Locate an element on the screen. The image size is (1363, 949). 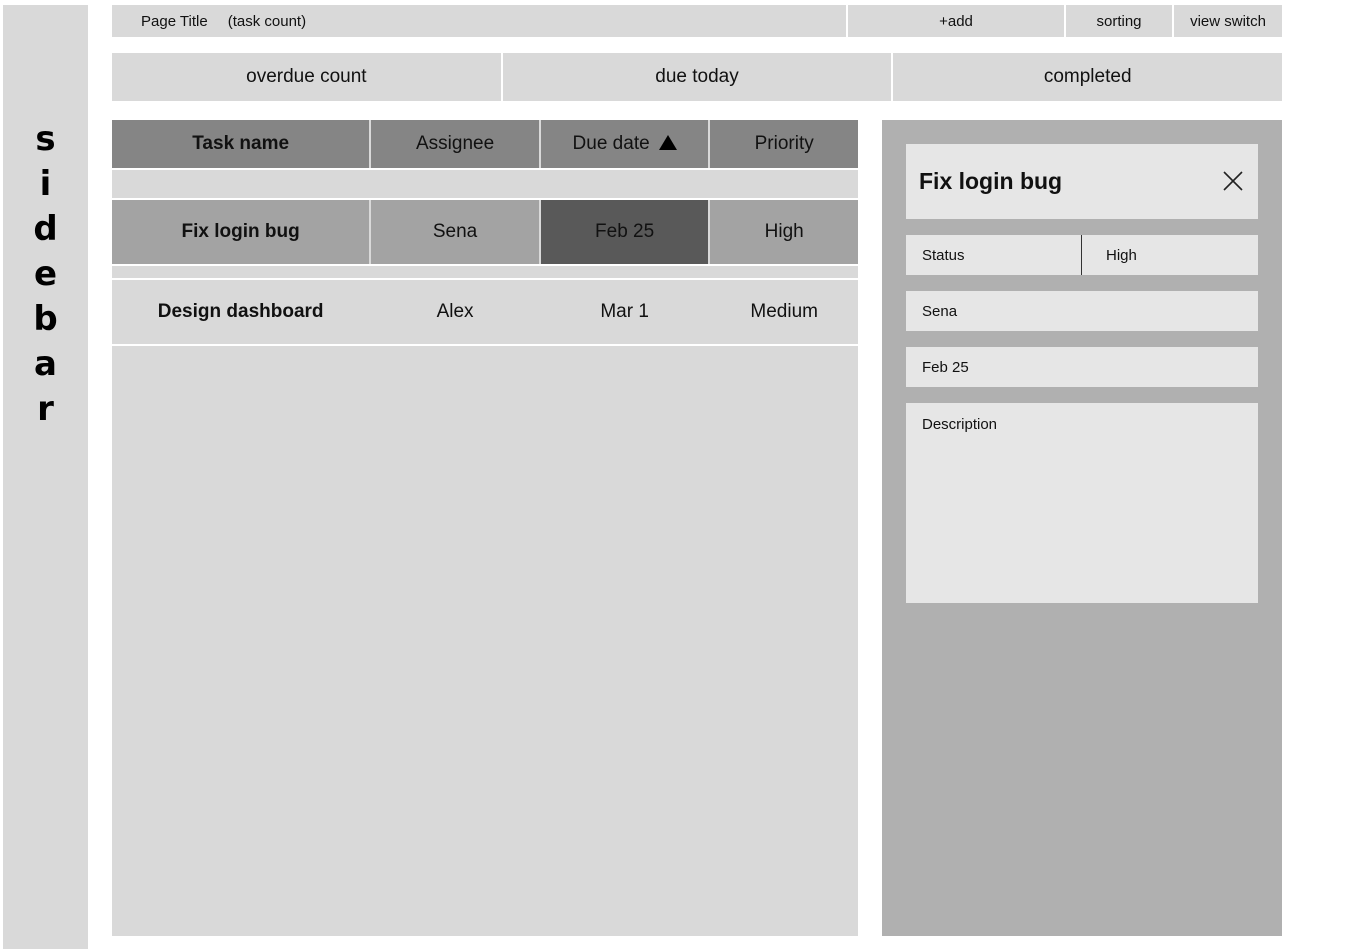
sidebar-letter: d is located at coordinates (45, 229).